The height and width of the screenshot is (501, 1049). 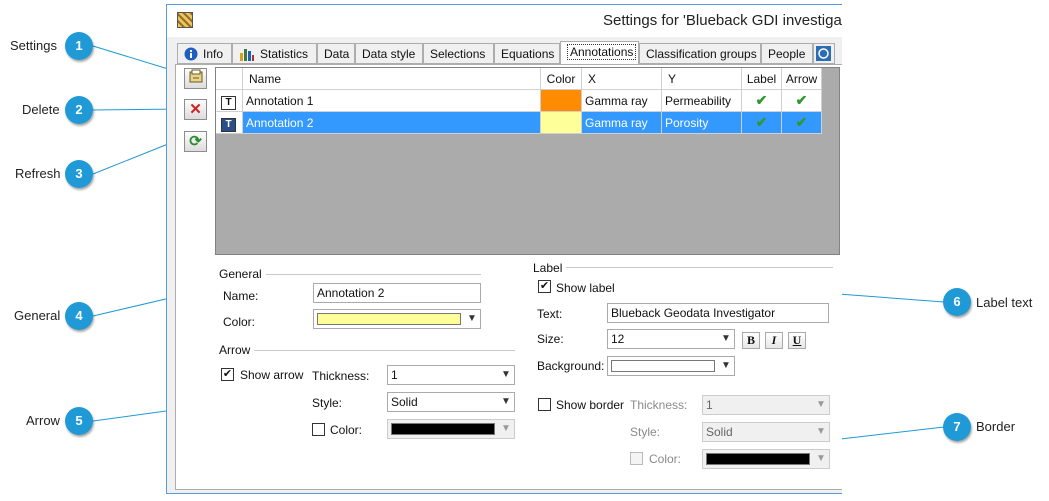 What do you see at coordinates (700, 53) in the screenshot?
I see `tab-classification-groups: Classification groups` at bounding box center [700, 53].